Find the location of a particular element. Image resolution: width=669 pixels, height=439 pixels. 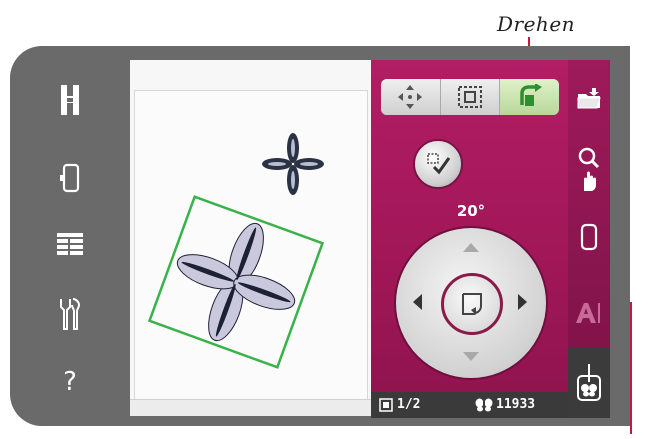

resize-tool-button is located at coordinates (470, 97).